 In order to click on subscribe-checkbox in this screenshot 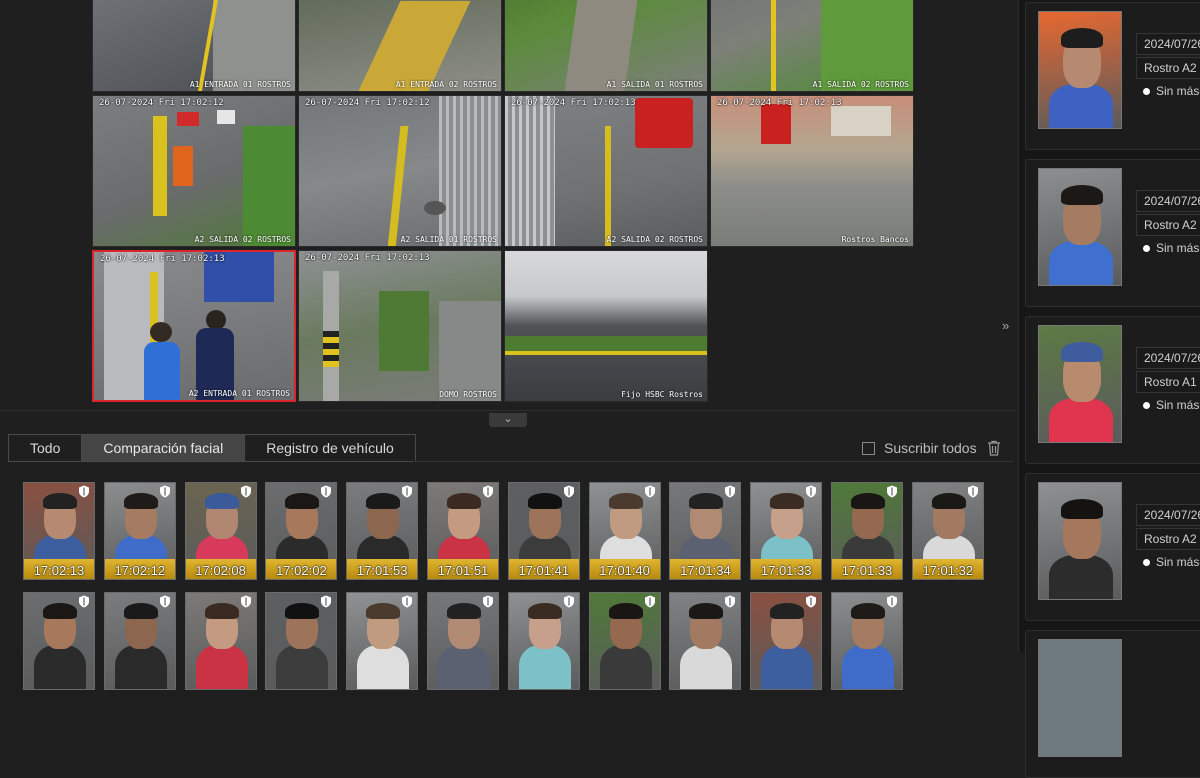, I will do `click(868, 448)`.